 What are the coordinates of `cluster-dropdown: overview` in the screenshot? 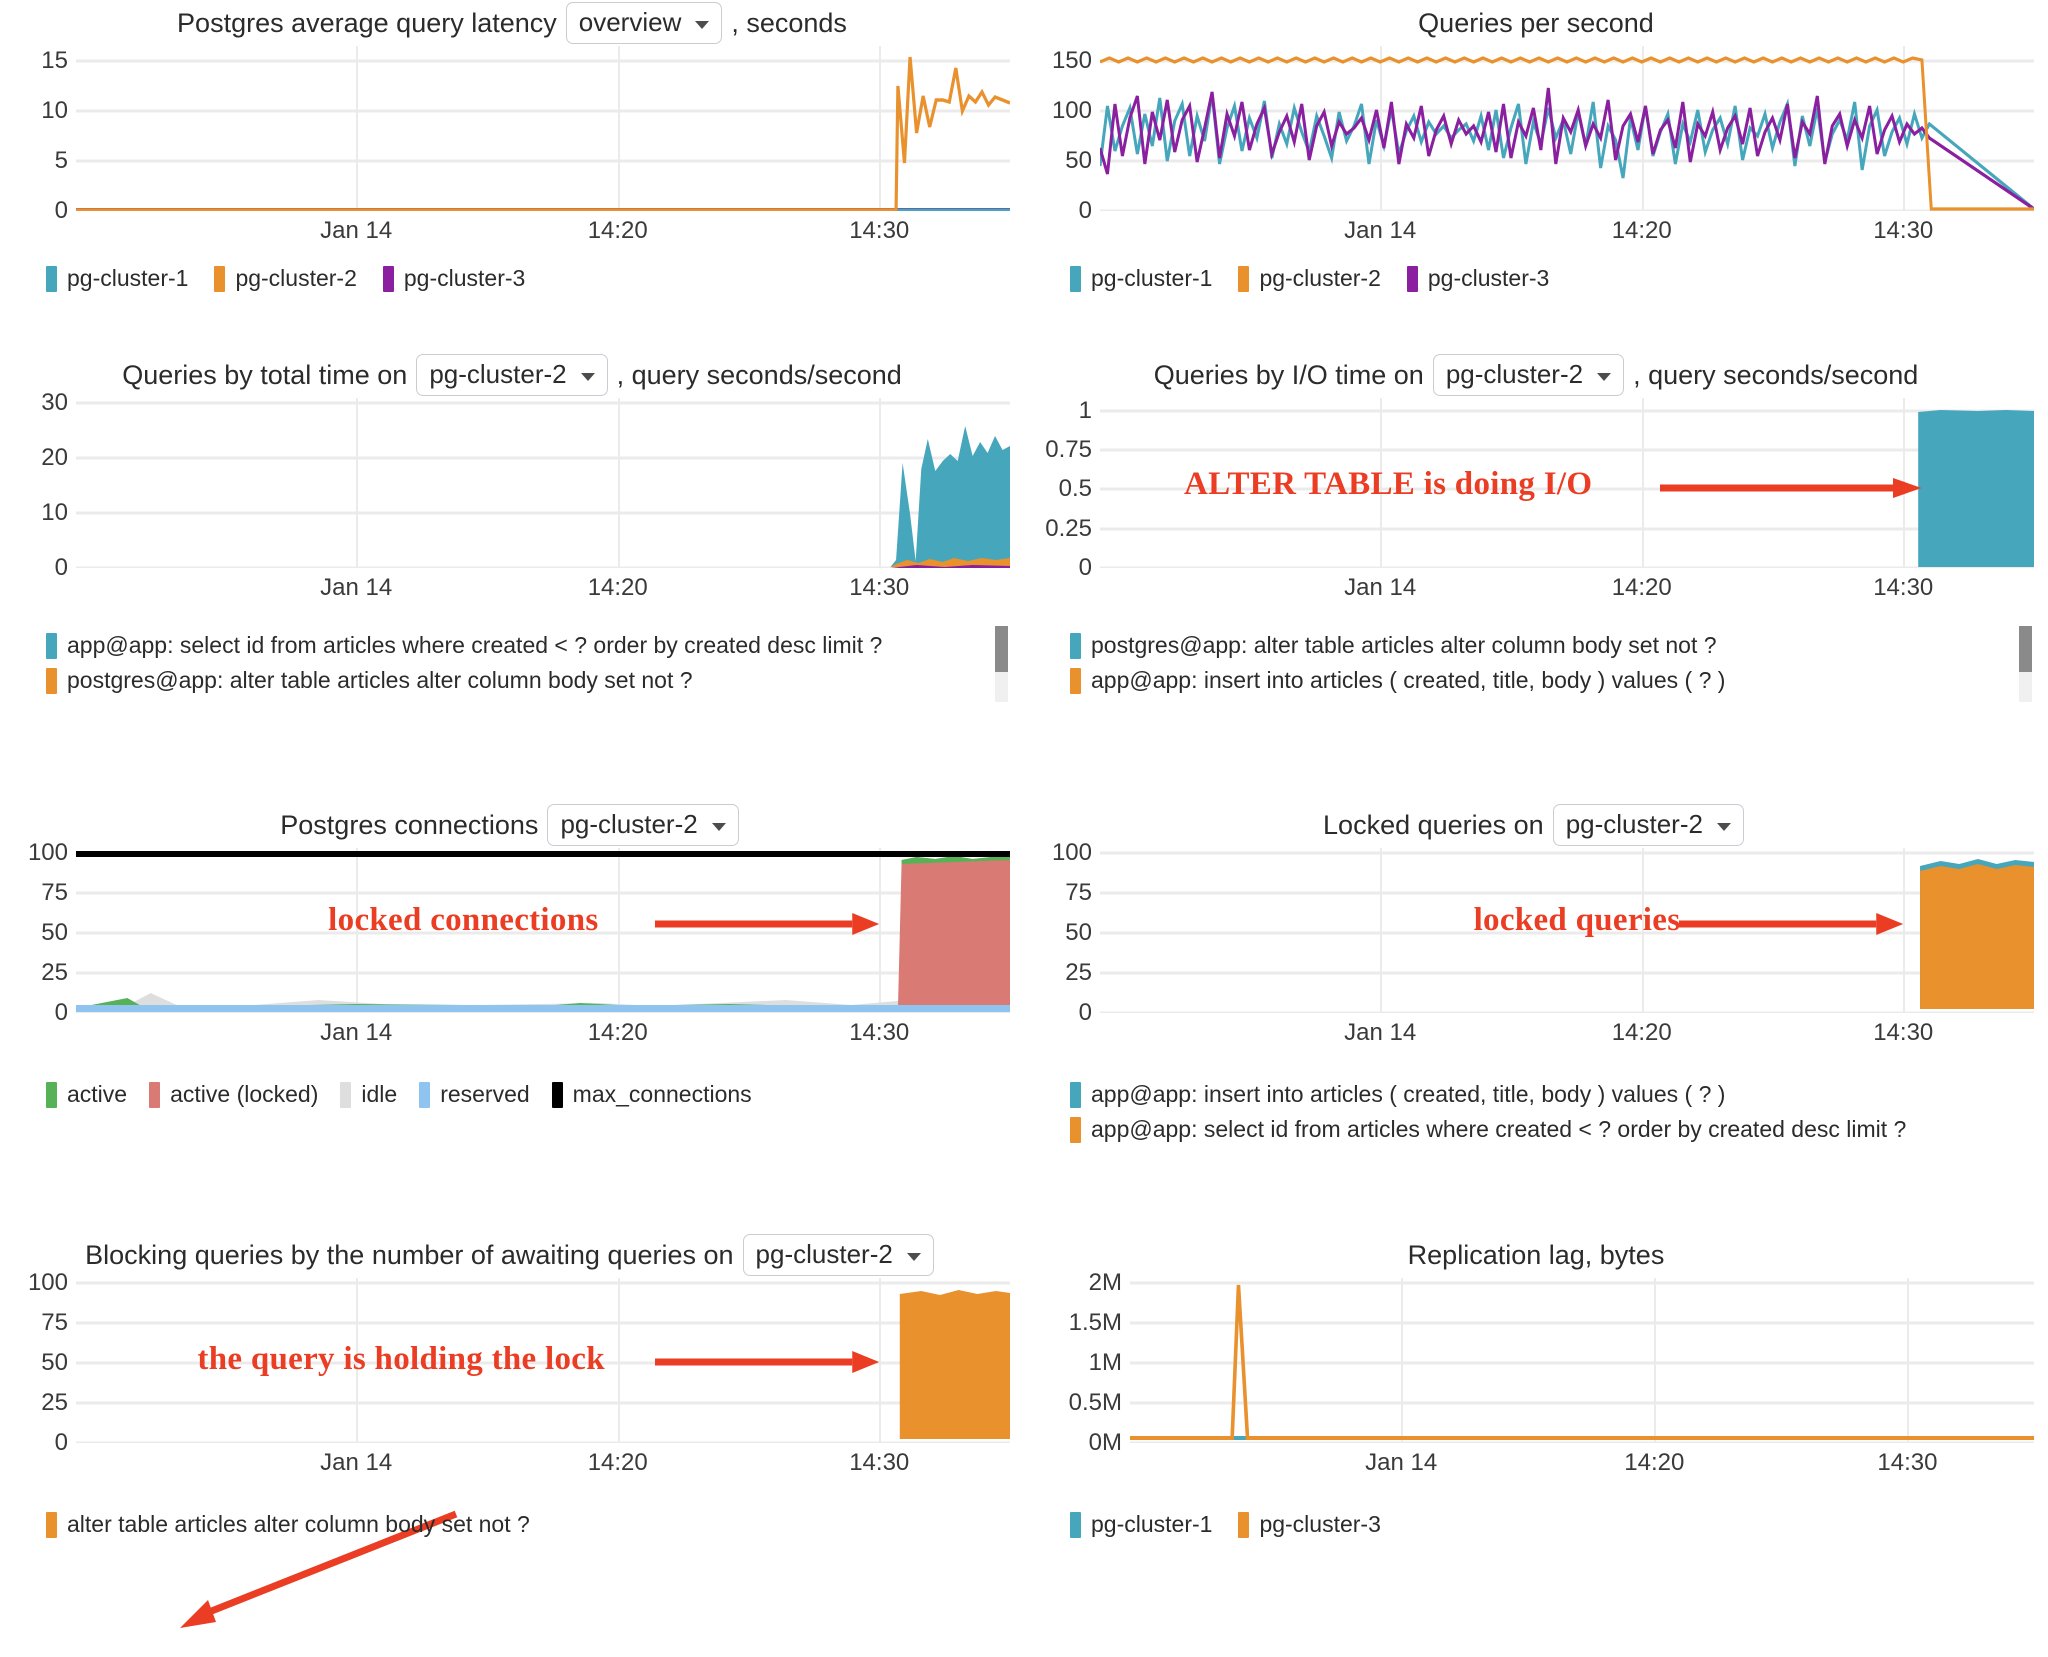 It's located at (644, 23).